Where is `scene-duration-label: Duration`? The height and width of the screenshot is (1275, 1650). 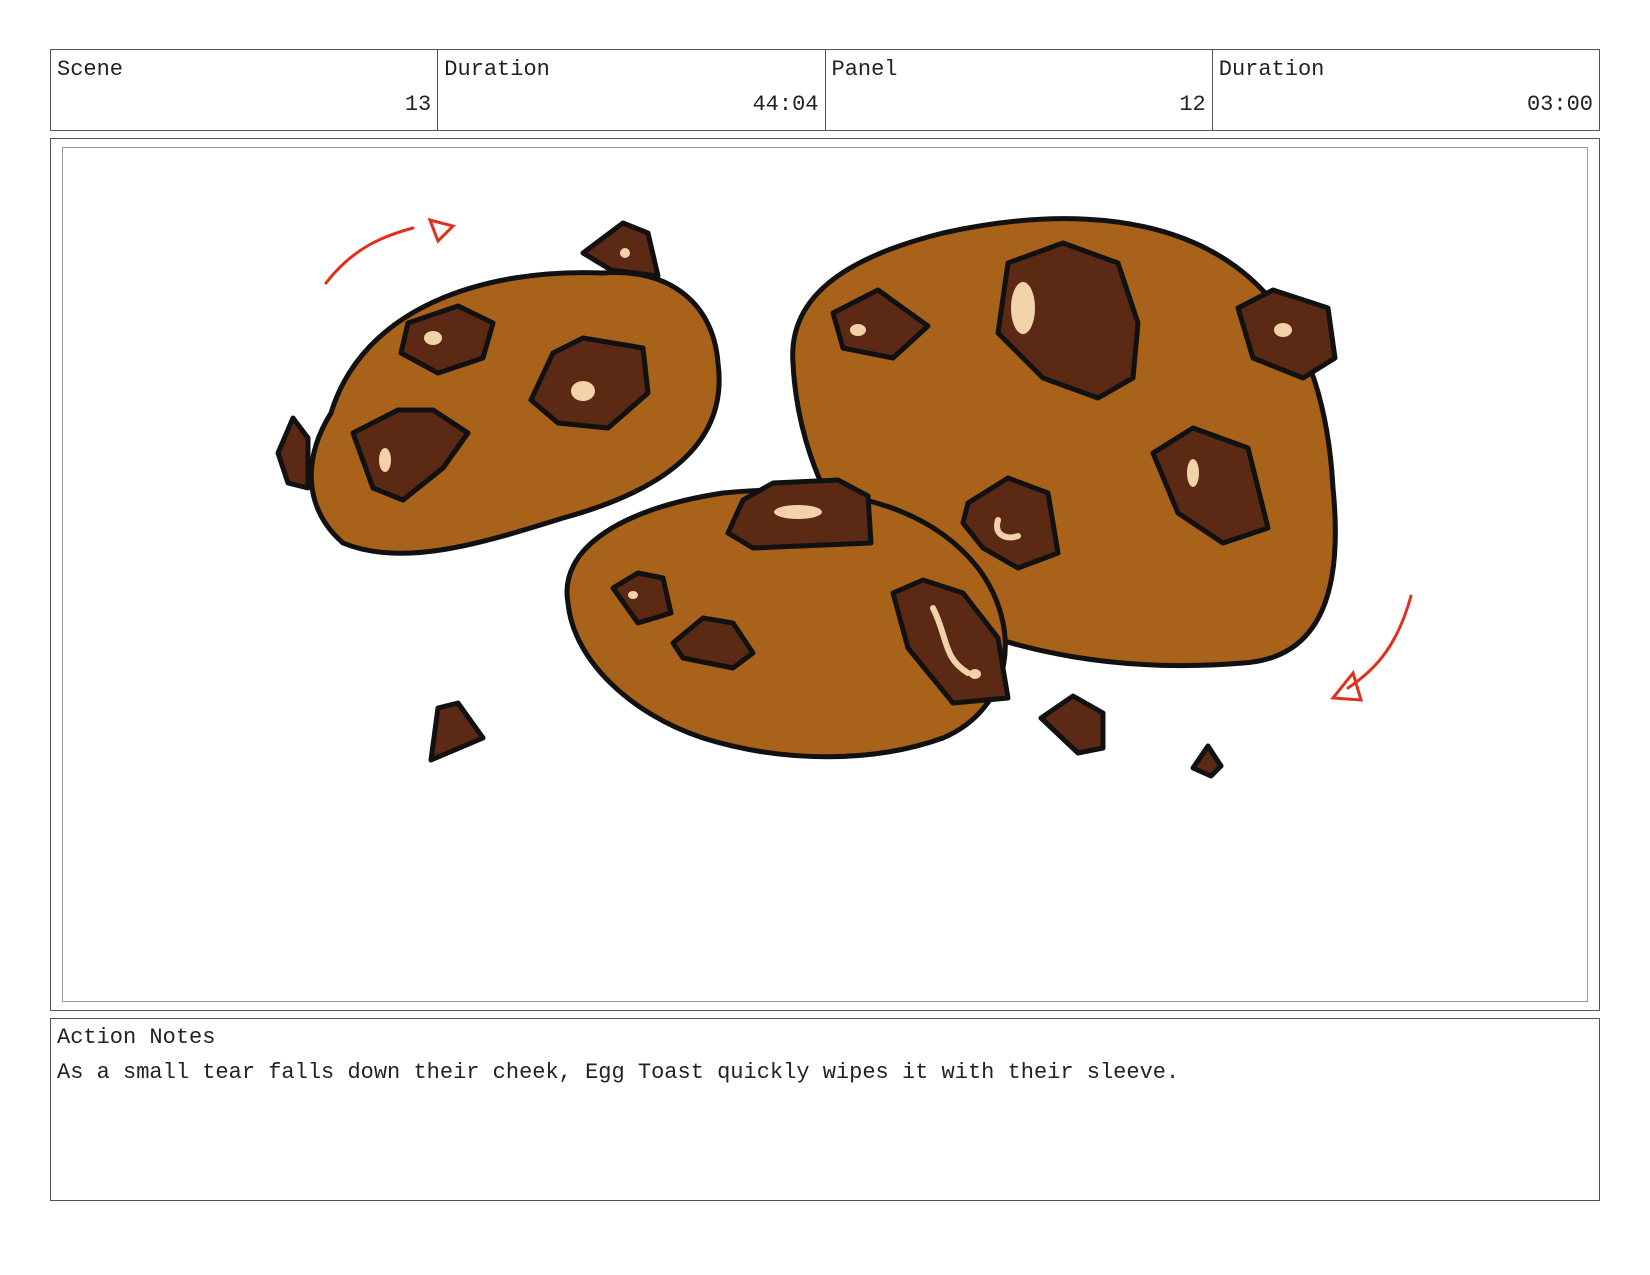 scene-duration-label: Duration is located at coordinates (497, 69).